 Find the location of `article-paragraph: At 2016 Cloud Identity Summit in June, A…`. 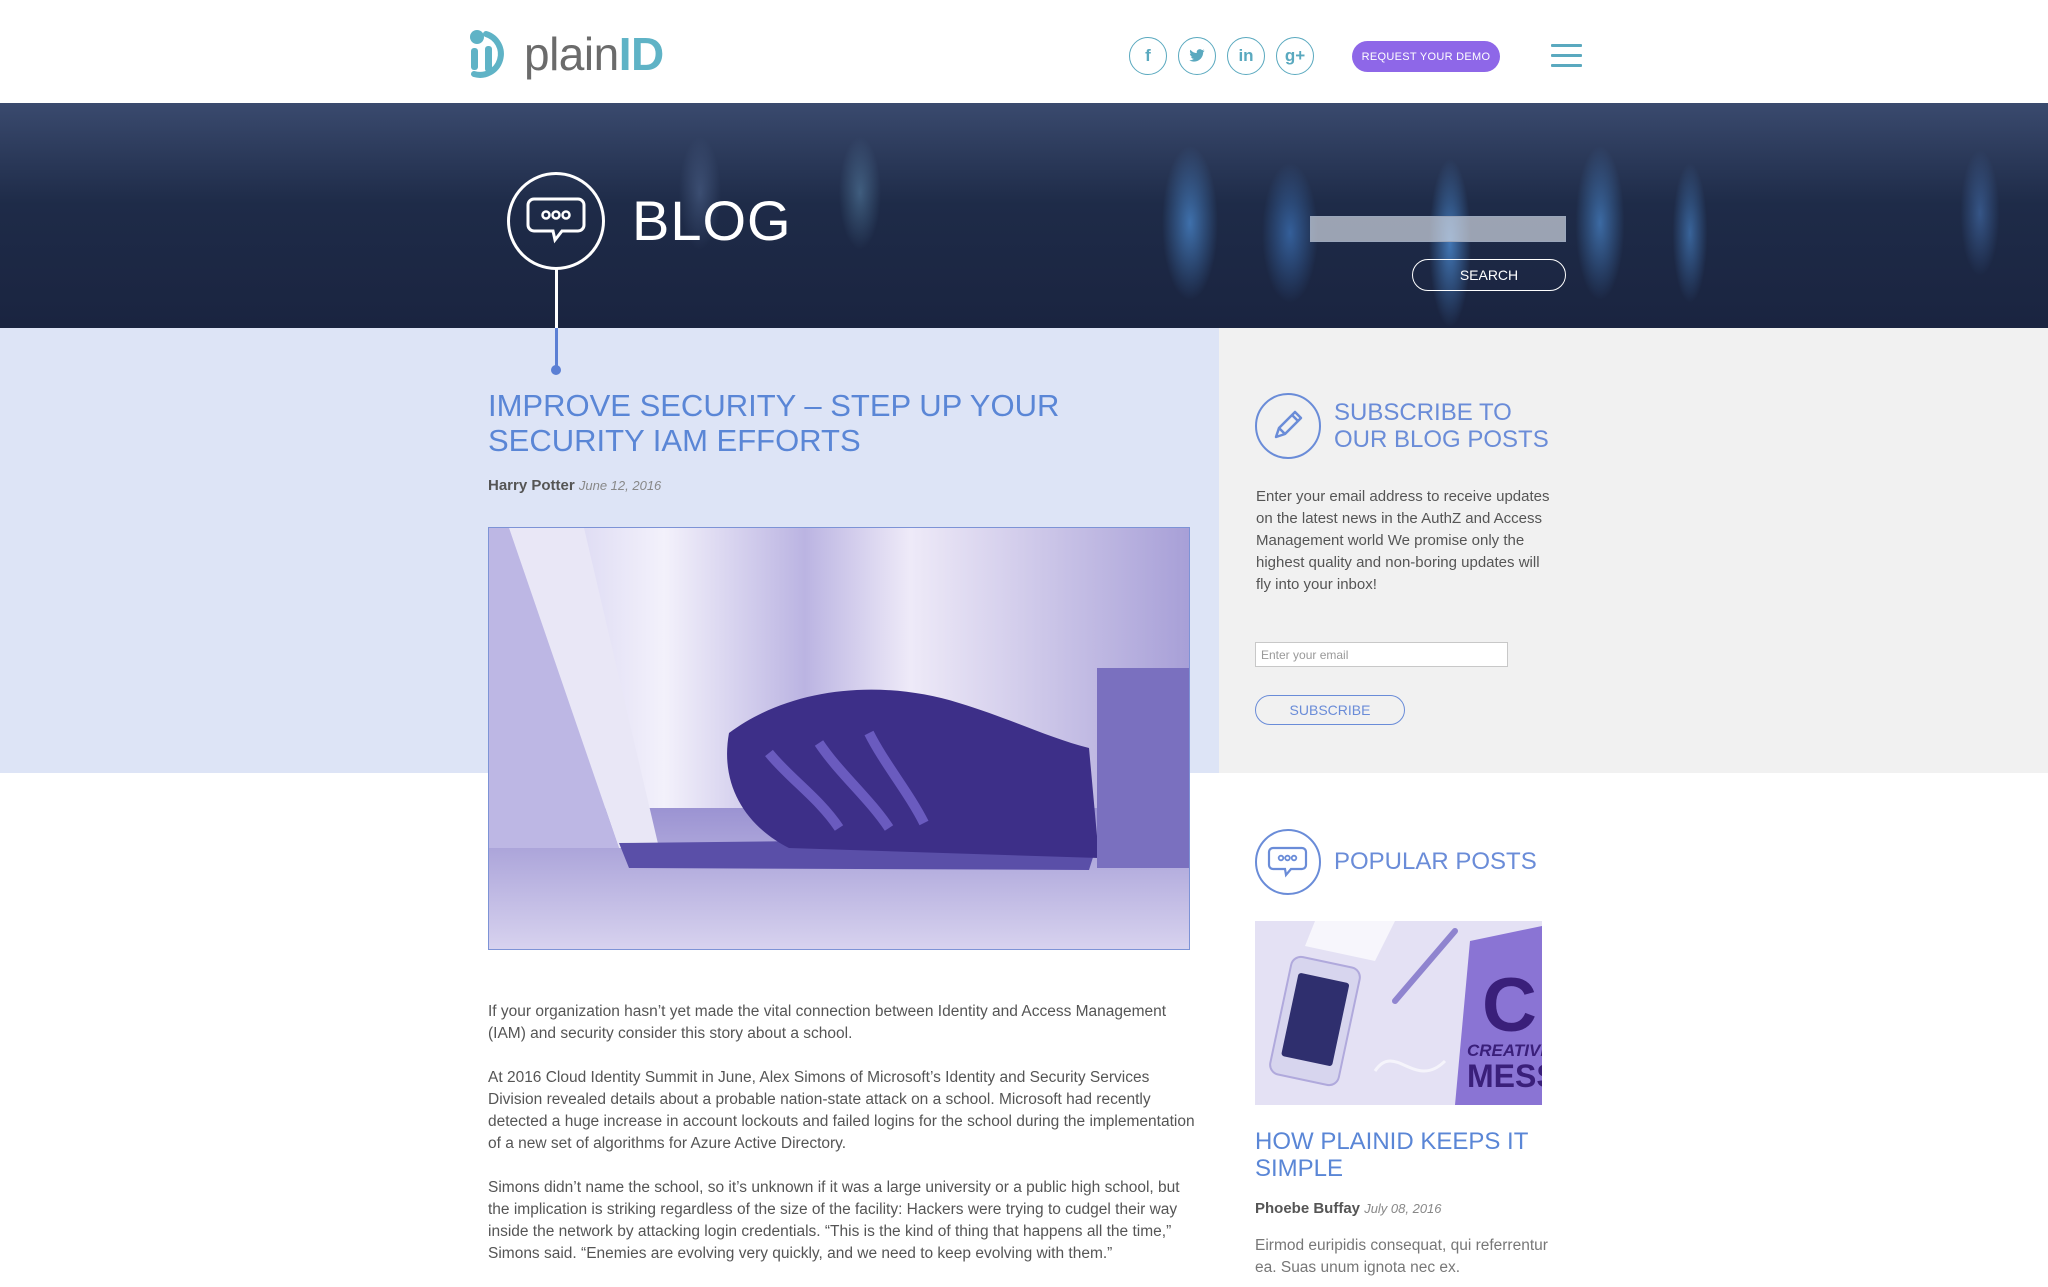

article-paragraph: At 2016 Cloud Identity Summit in June, A… is located at coordinates (841, 1110).